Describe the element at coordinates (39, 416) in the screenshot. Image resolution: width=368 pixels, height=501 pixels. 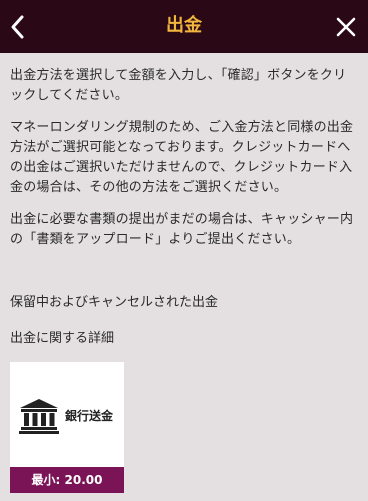
I see `bank-icon` at that location.